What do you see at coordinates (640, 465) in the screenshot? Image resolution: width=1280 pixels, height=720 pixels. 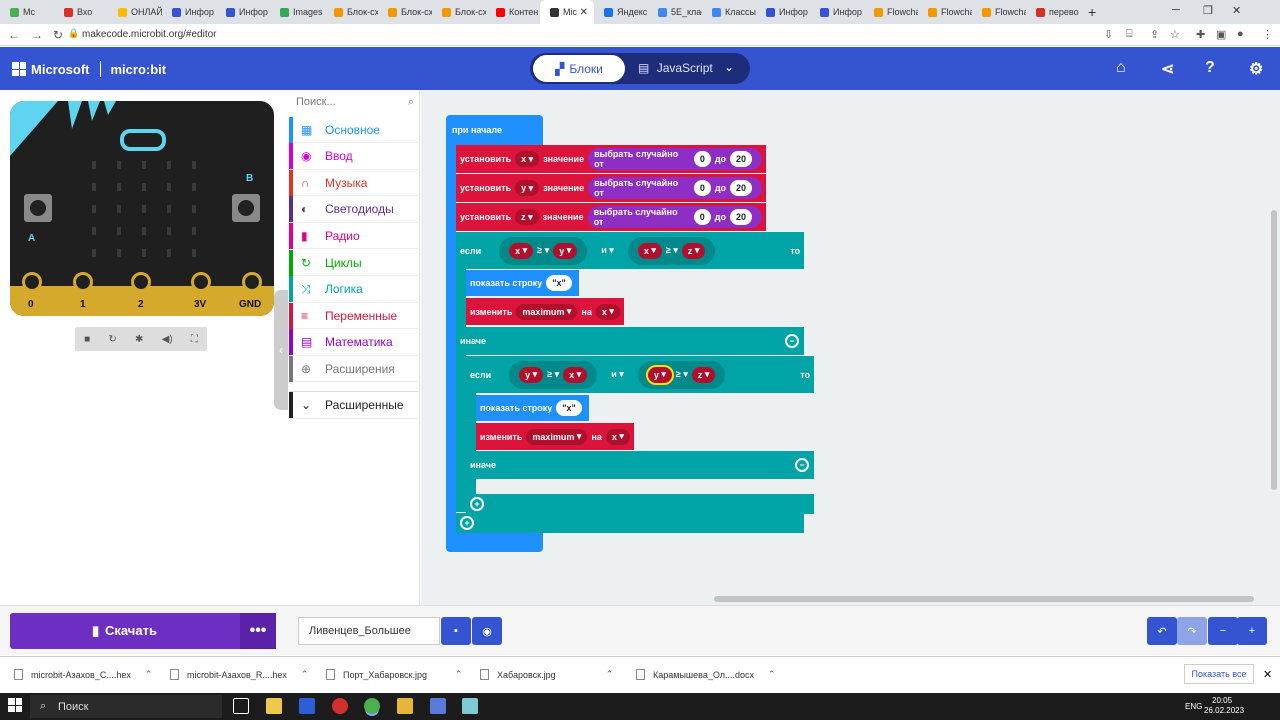 I see `inner-else-block: иначе −` at bounding box center [640, 465].